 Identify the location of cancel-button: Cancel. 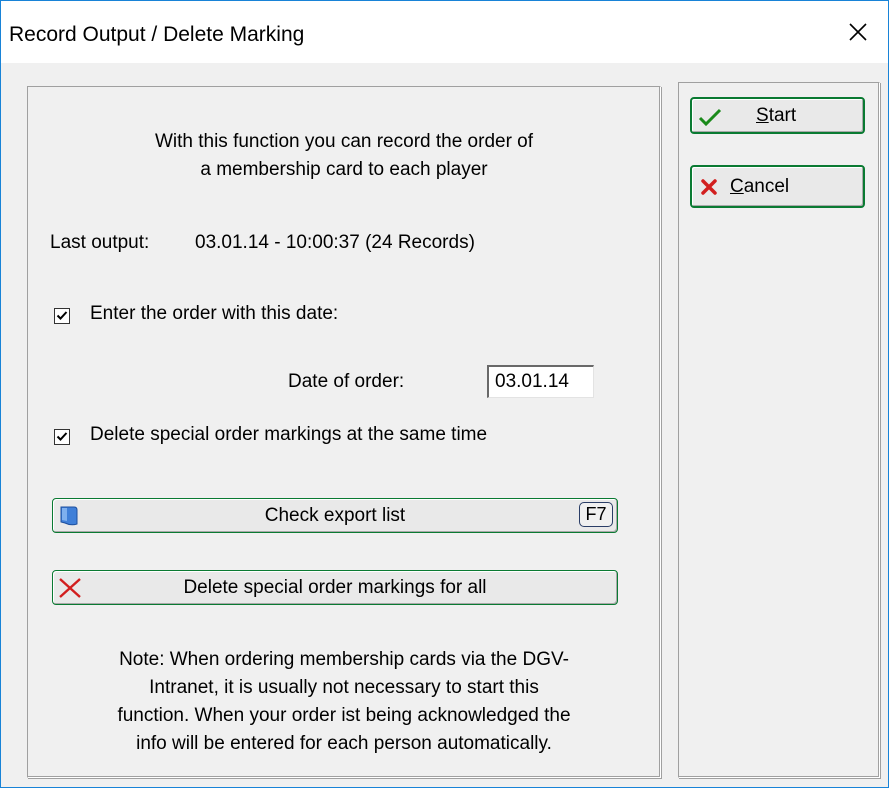
(777, 186).